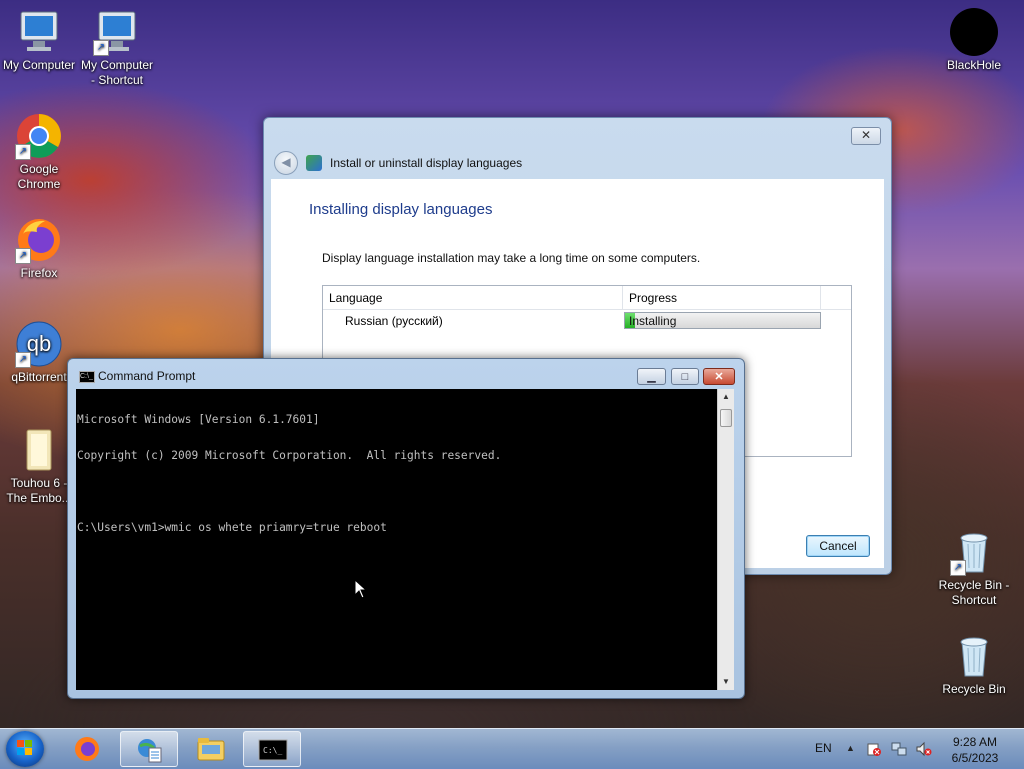  What do you see at coordinates (838, 546) in the screenshot?
I see `cancel-button: Cancel` at bounding box center [838, 546].